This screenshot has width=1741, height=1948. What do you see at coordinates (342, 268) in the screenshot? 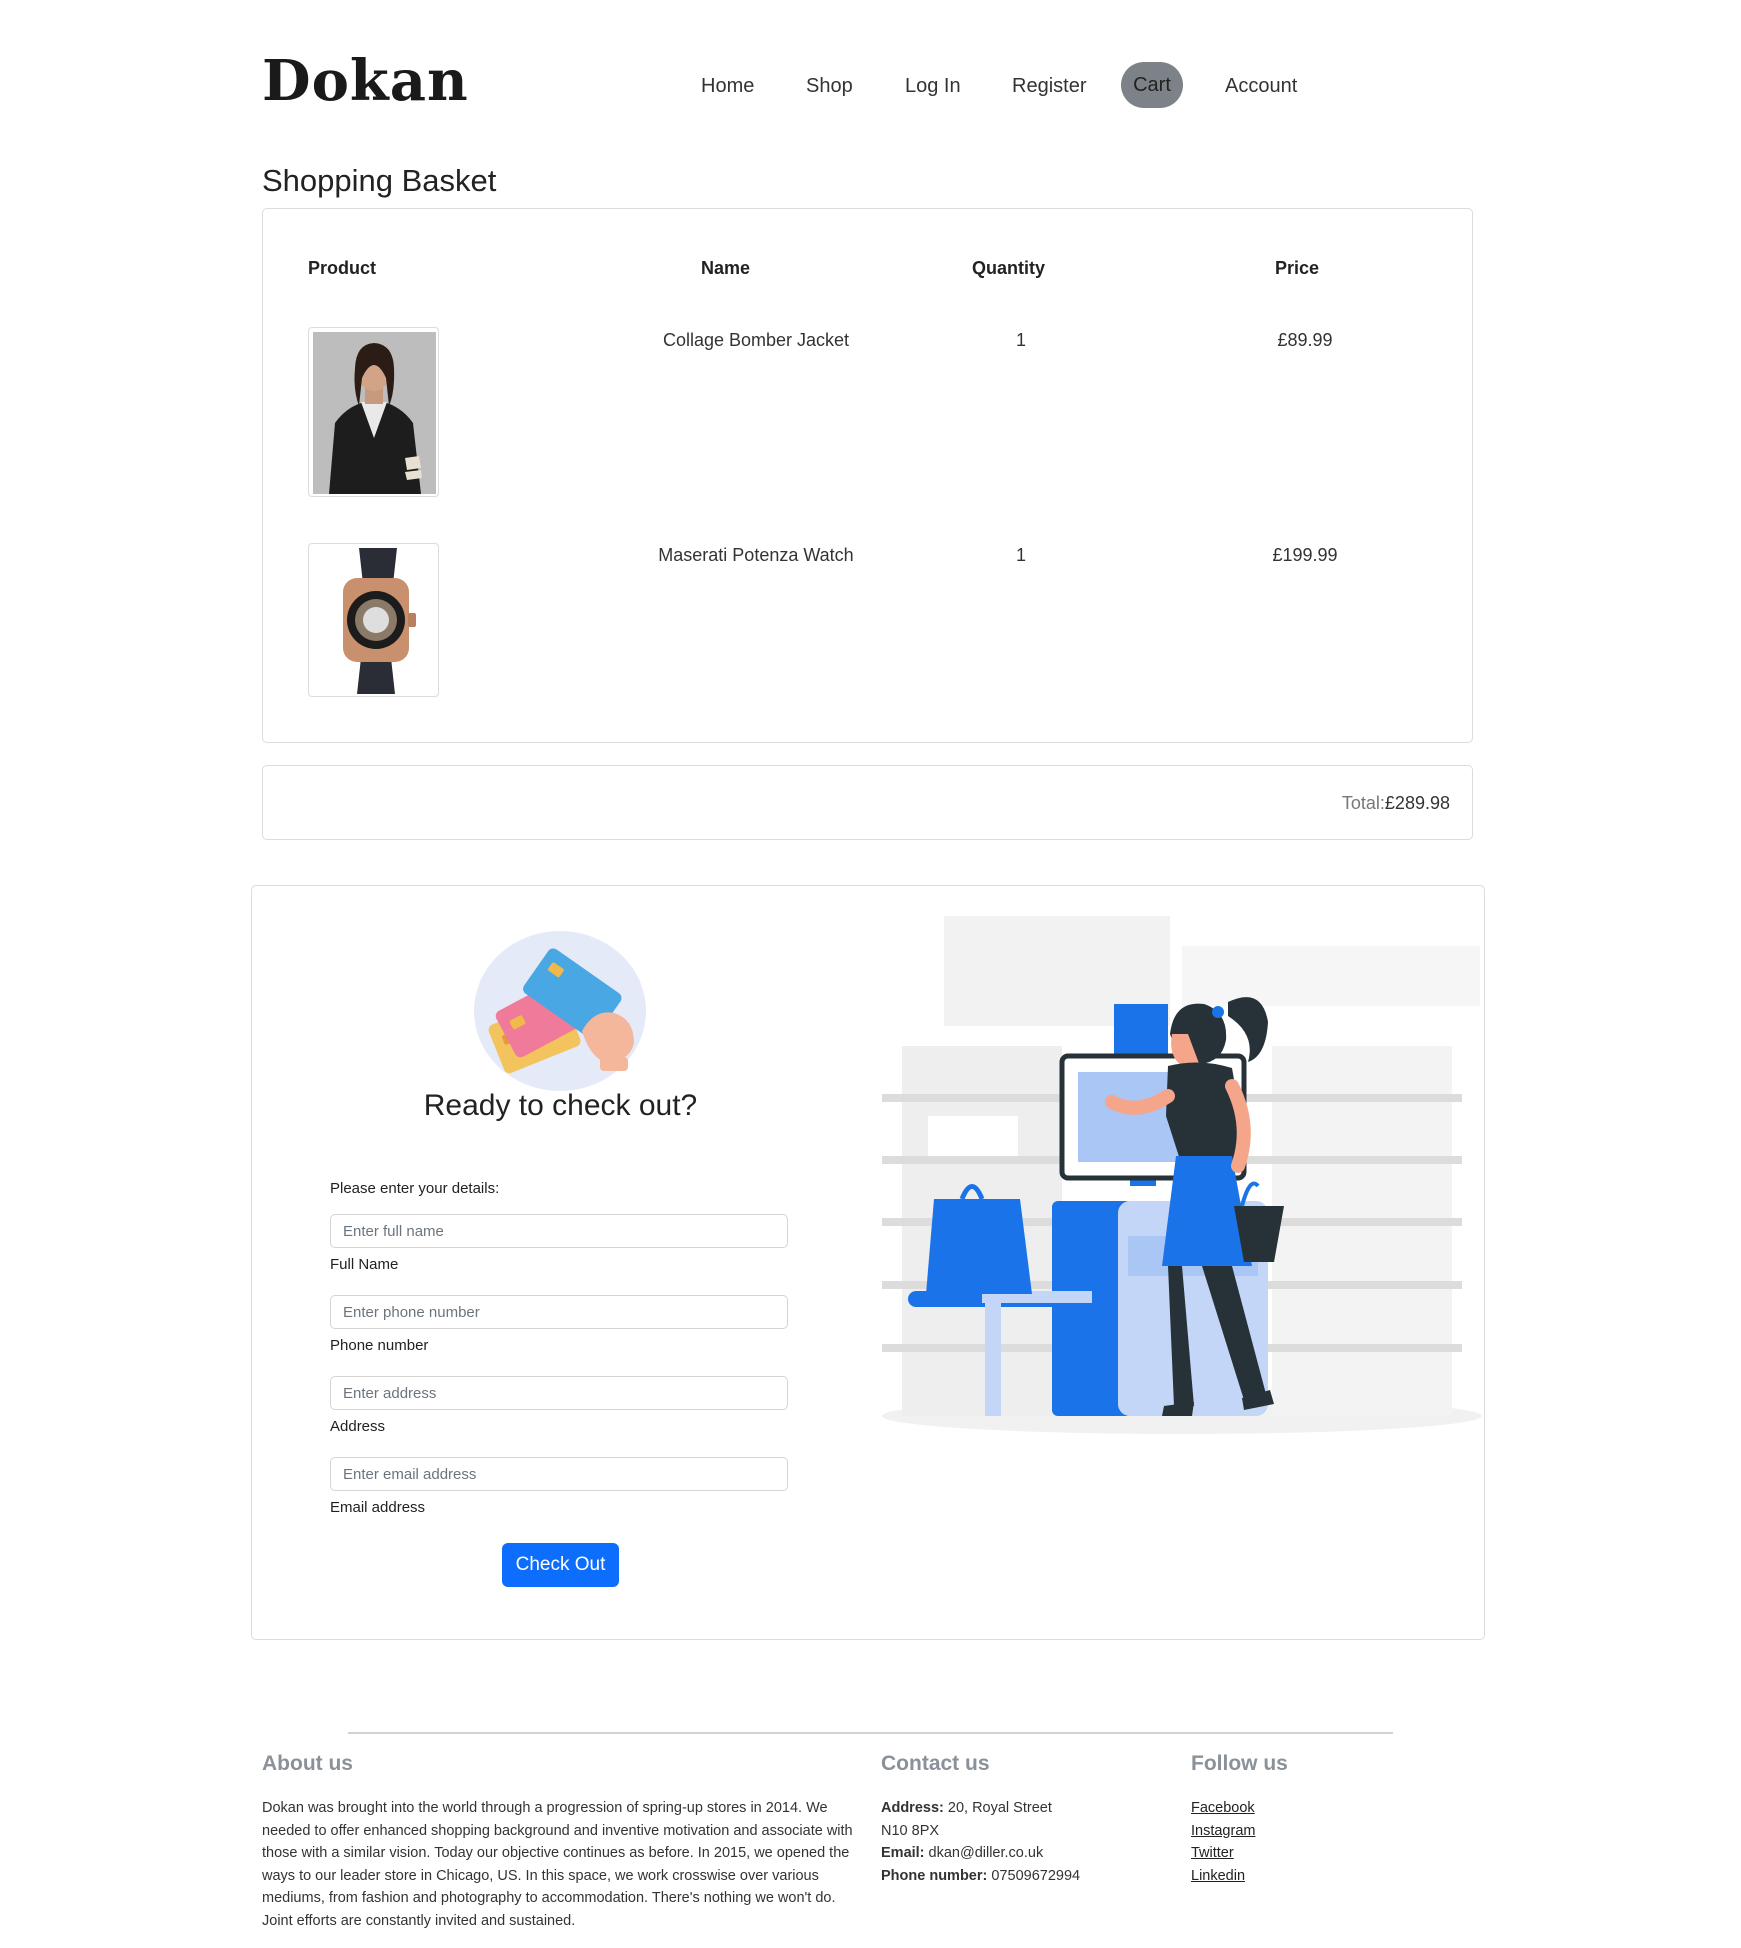
I see `column-header-product: Product` at bounding box center [342, 268].